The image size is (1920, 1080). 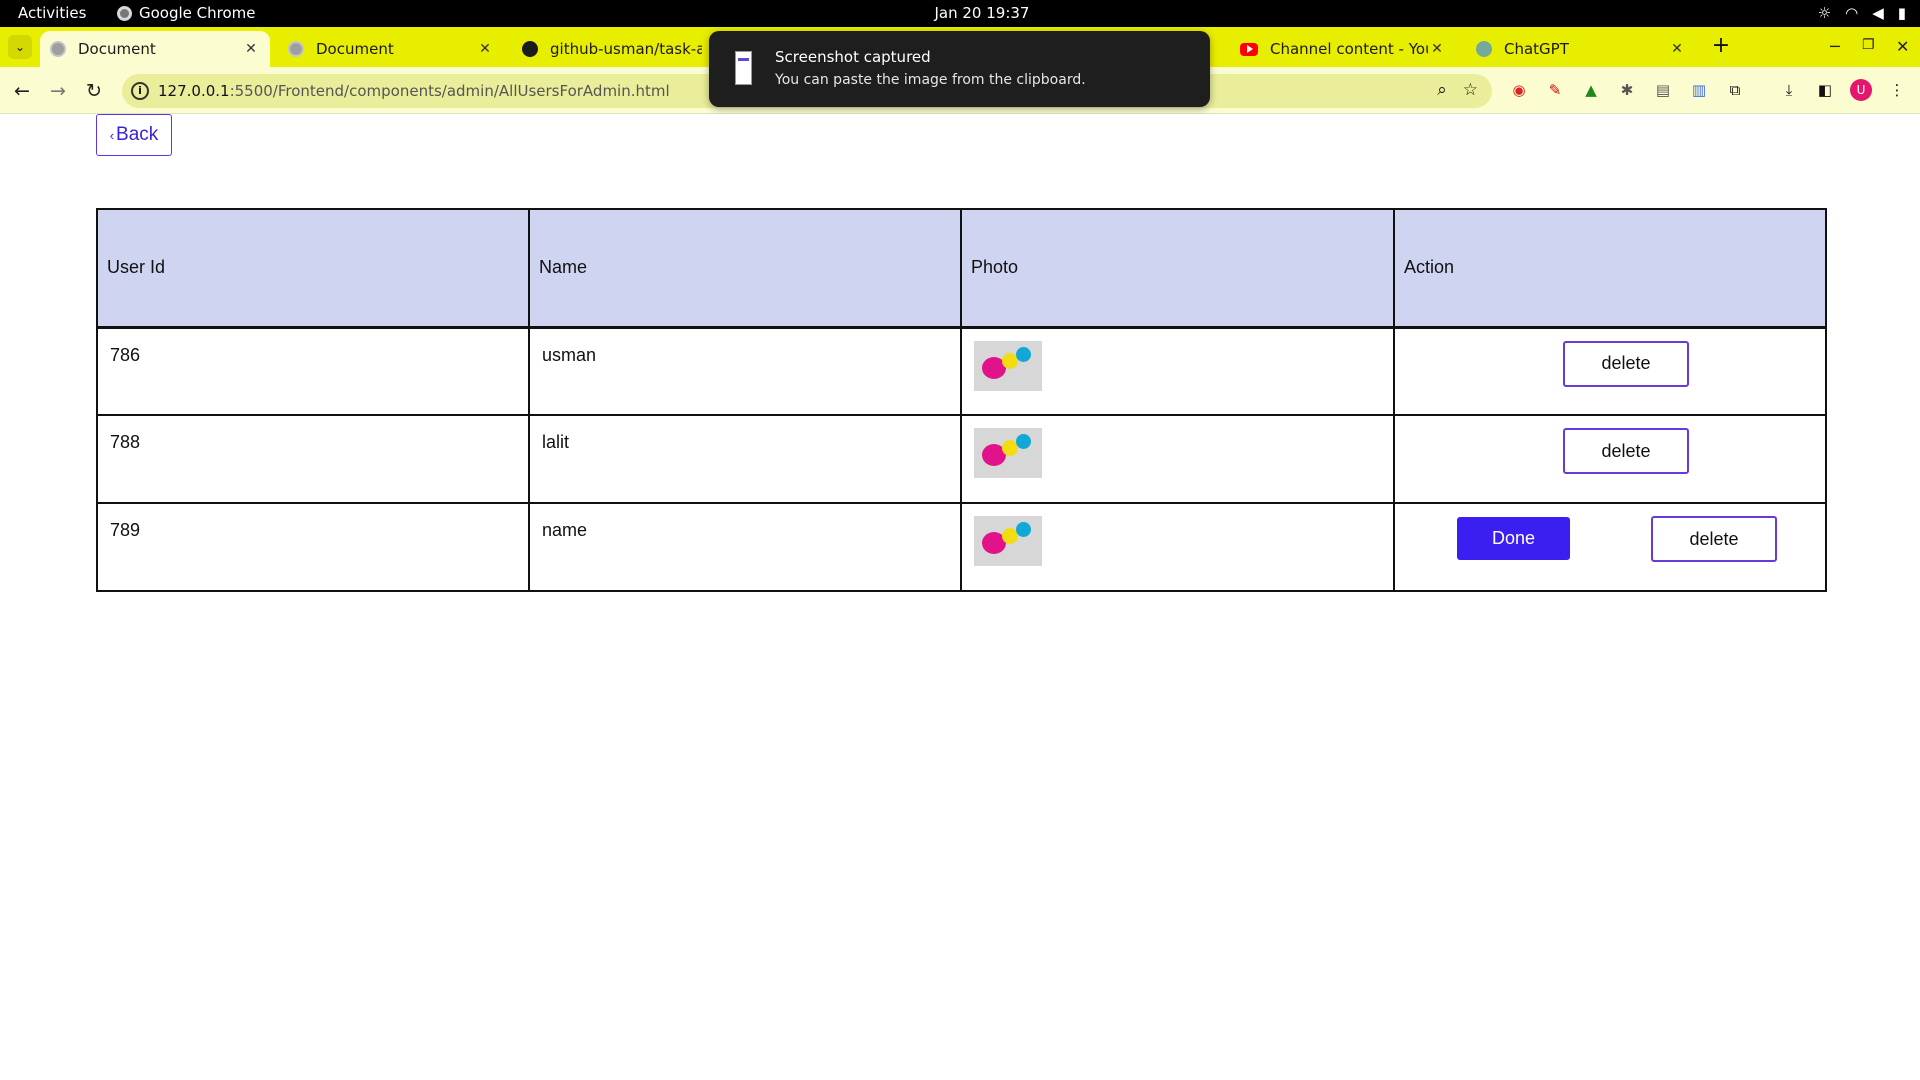 What do you see at coordinates (1519, 90) in the screenshot?
I see `color-extension-icon: ◉` at bounding box center [1519, 90].